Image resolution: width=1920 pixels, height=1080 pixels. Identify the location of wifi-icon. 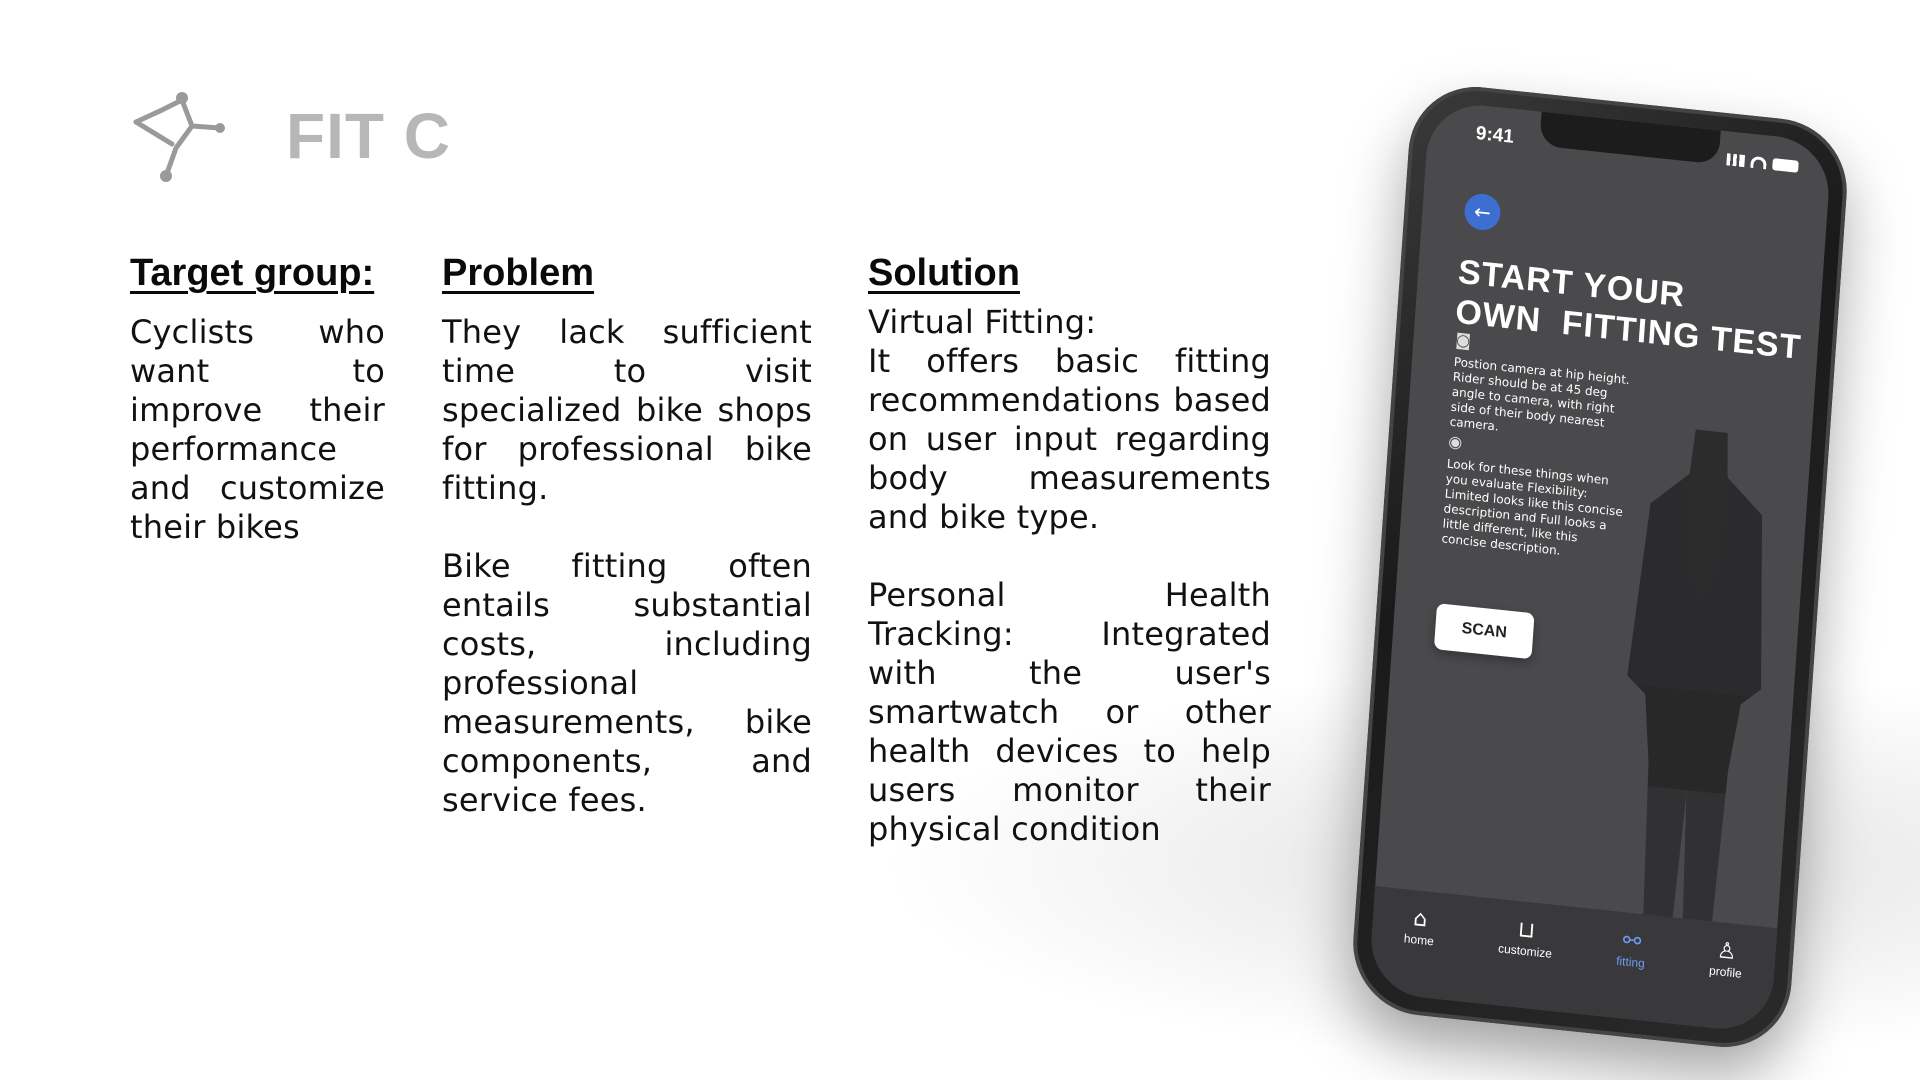
(1758, 162).